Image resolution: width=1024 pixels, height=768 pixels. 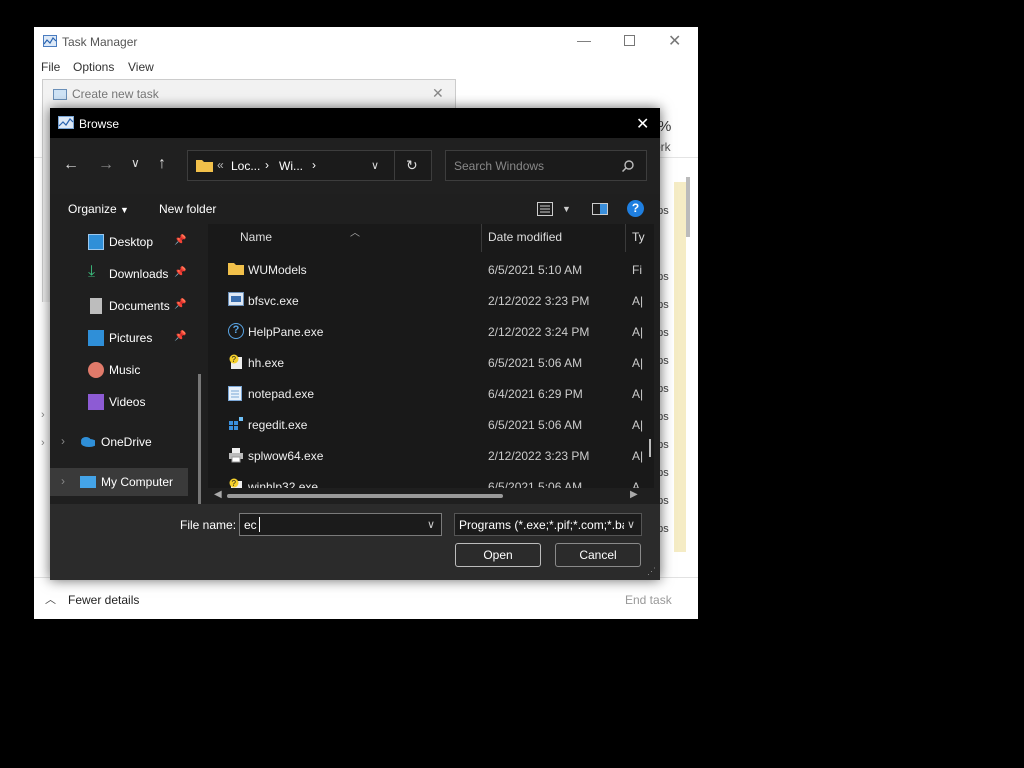 I want to click on nav-item-my-computer: › My Computer, so click(x=119, y=482).